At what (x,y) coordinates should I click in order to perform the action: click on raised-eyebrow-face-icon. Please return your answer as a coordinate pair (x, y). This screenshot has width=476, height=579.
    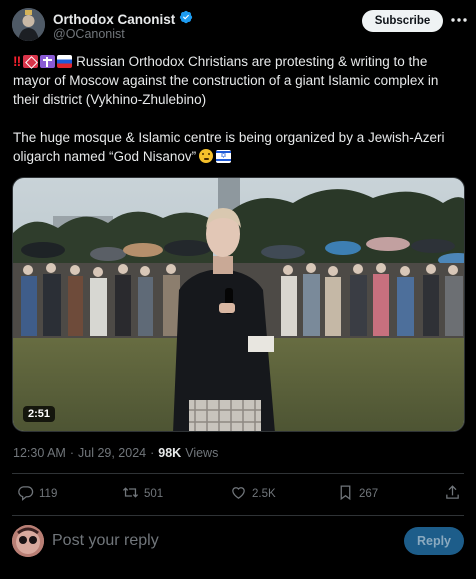
    Looking at the image, I should click on (206, 156).